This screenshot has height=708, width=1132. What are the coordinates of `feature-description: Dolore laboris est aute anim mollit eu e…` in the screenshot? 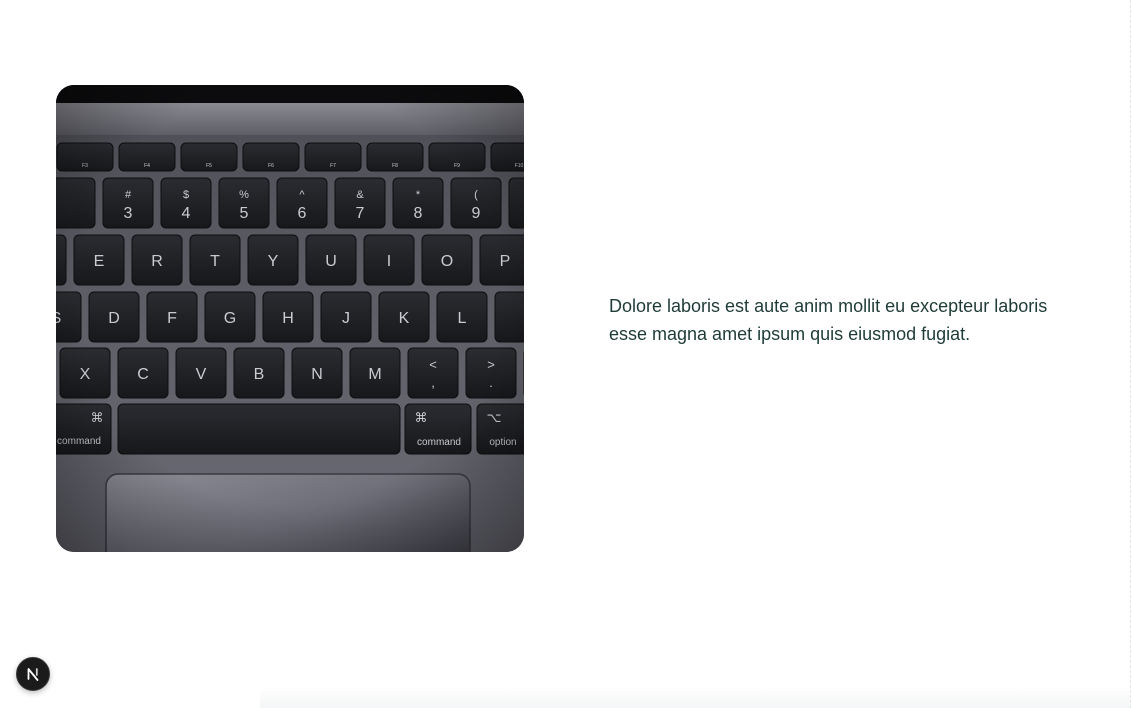 It's located at (828, 320).